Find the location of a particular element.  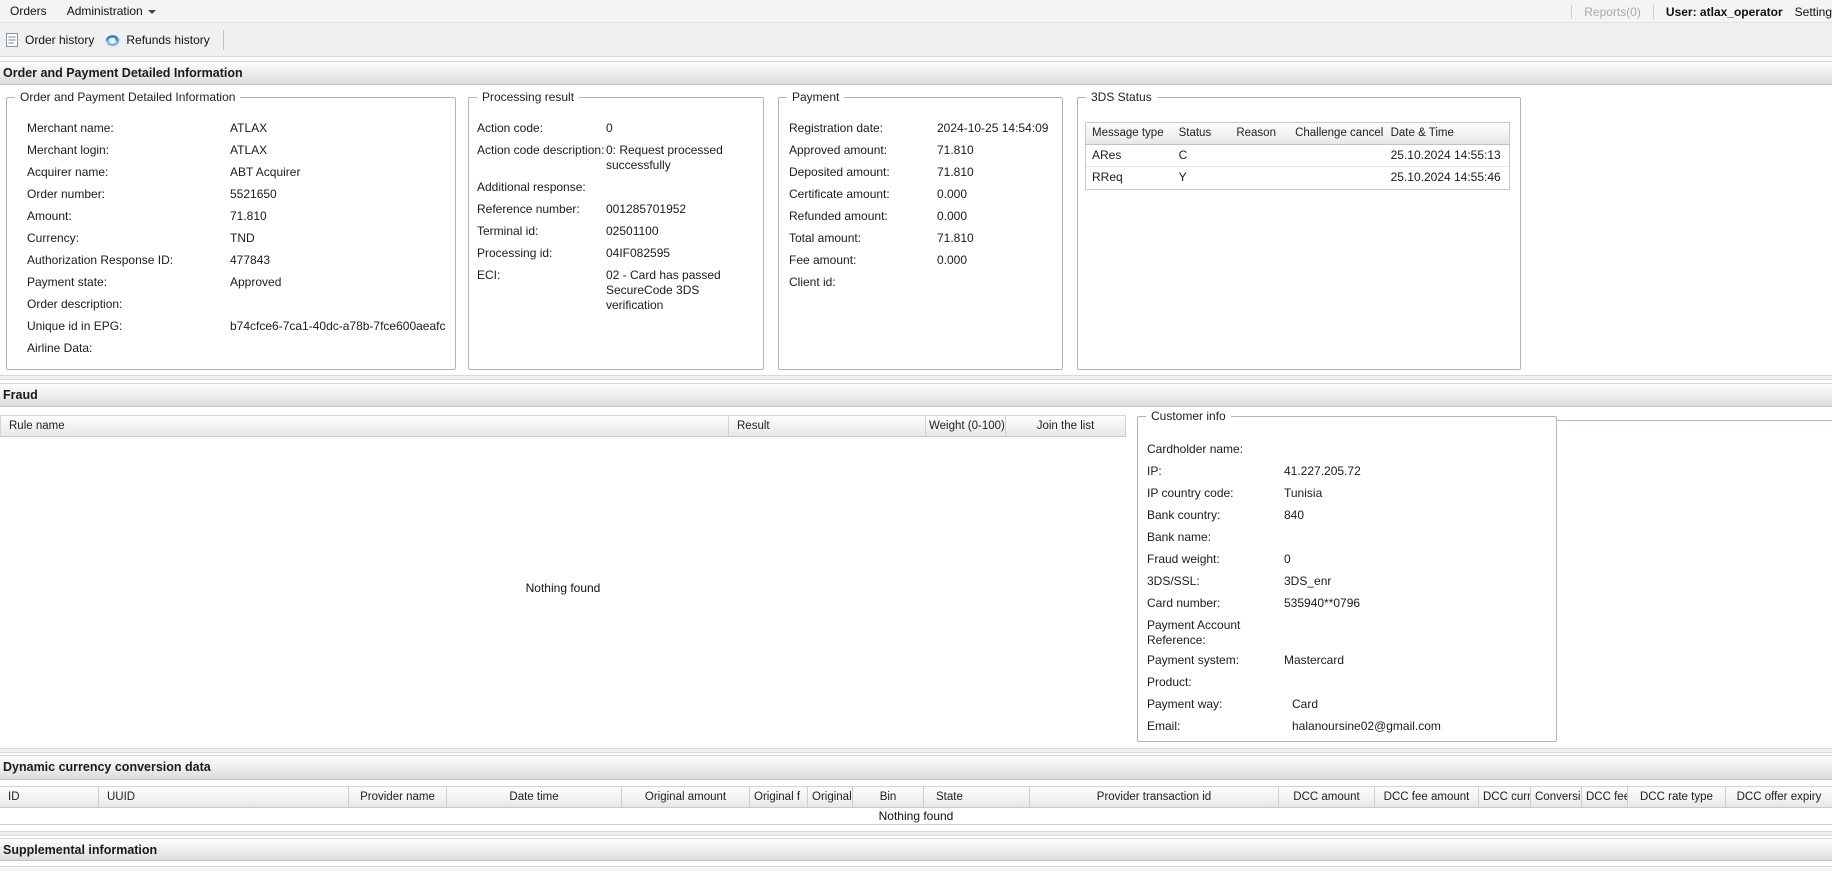

threeds-header-message-type: Message type is located at coordinates (1129, 133).